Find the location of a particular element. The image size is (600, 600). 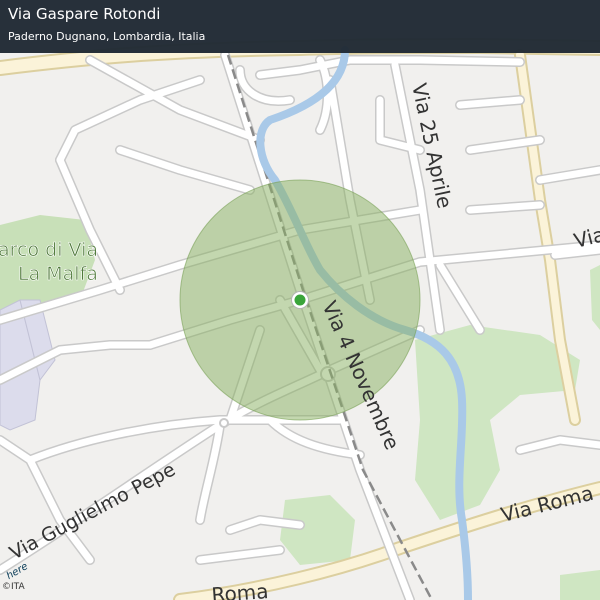

location-dot-icon is located at coordinates (300, 300).